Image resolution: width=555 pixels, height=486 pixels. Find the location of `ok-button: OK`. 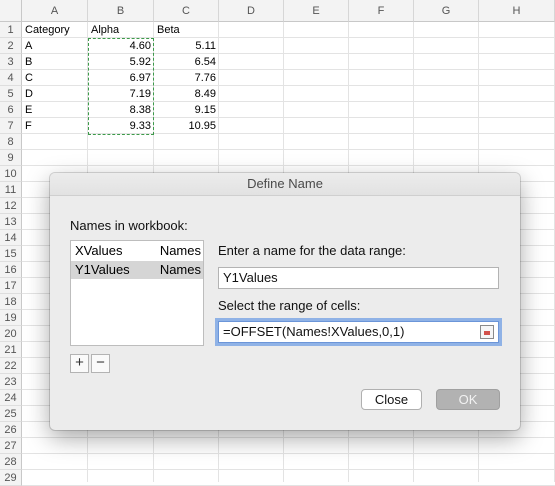

ok-button: OK is located at coordinates (468, 399).